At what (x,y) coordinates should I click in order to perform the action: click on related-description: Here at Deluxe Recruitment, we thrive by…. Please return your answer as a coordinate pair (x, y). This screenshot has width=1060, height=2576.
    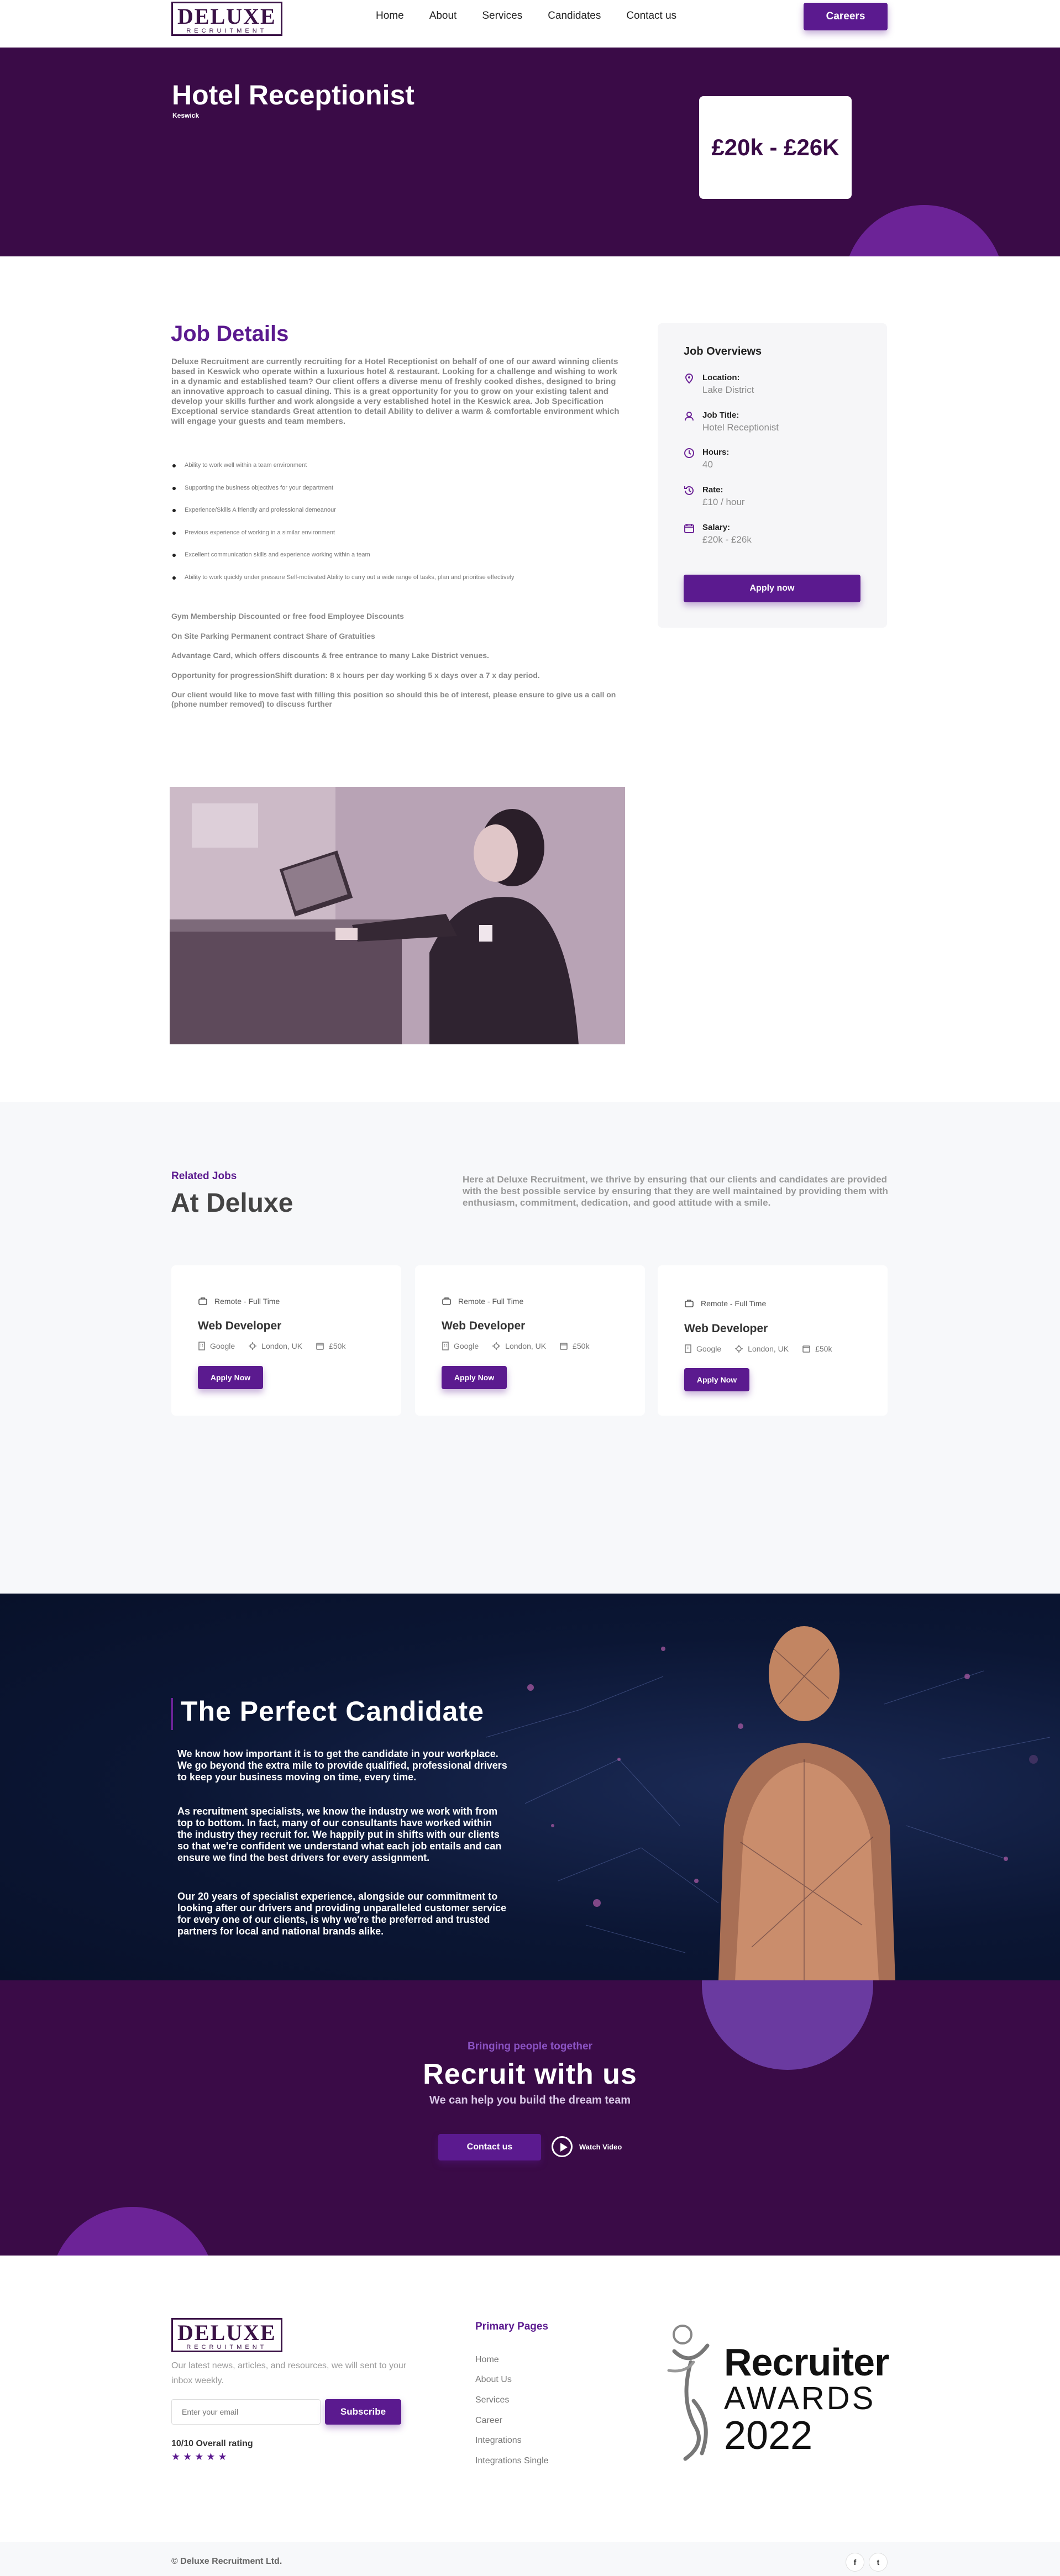
    Looking at the image, I should click on (675, 1191).